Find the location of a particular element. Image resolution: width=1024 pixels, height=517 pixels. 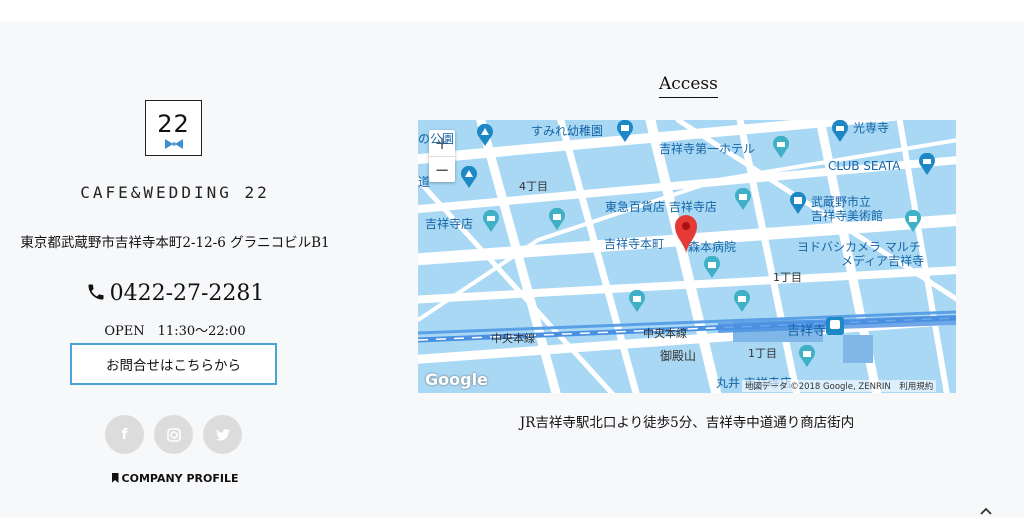

phone-number: 0422-27-2281 is located at coordinates (175, 293).